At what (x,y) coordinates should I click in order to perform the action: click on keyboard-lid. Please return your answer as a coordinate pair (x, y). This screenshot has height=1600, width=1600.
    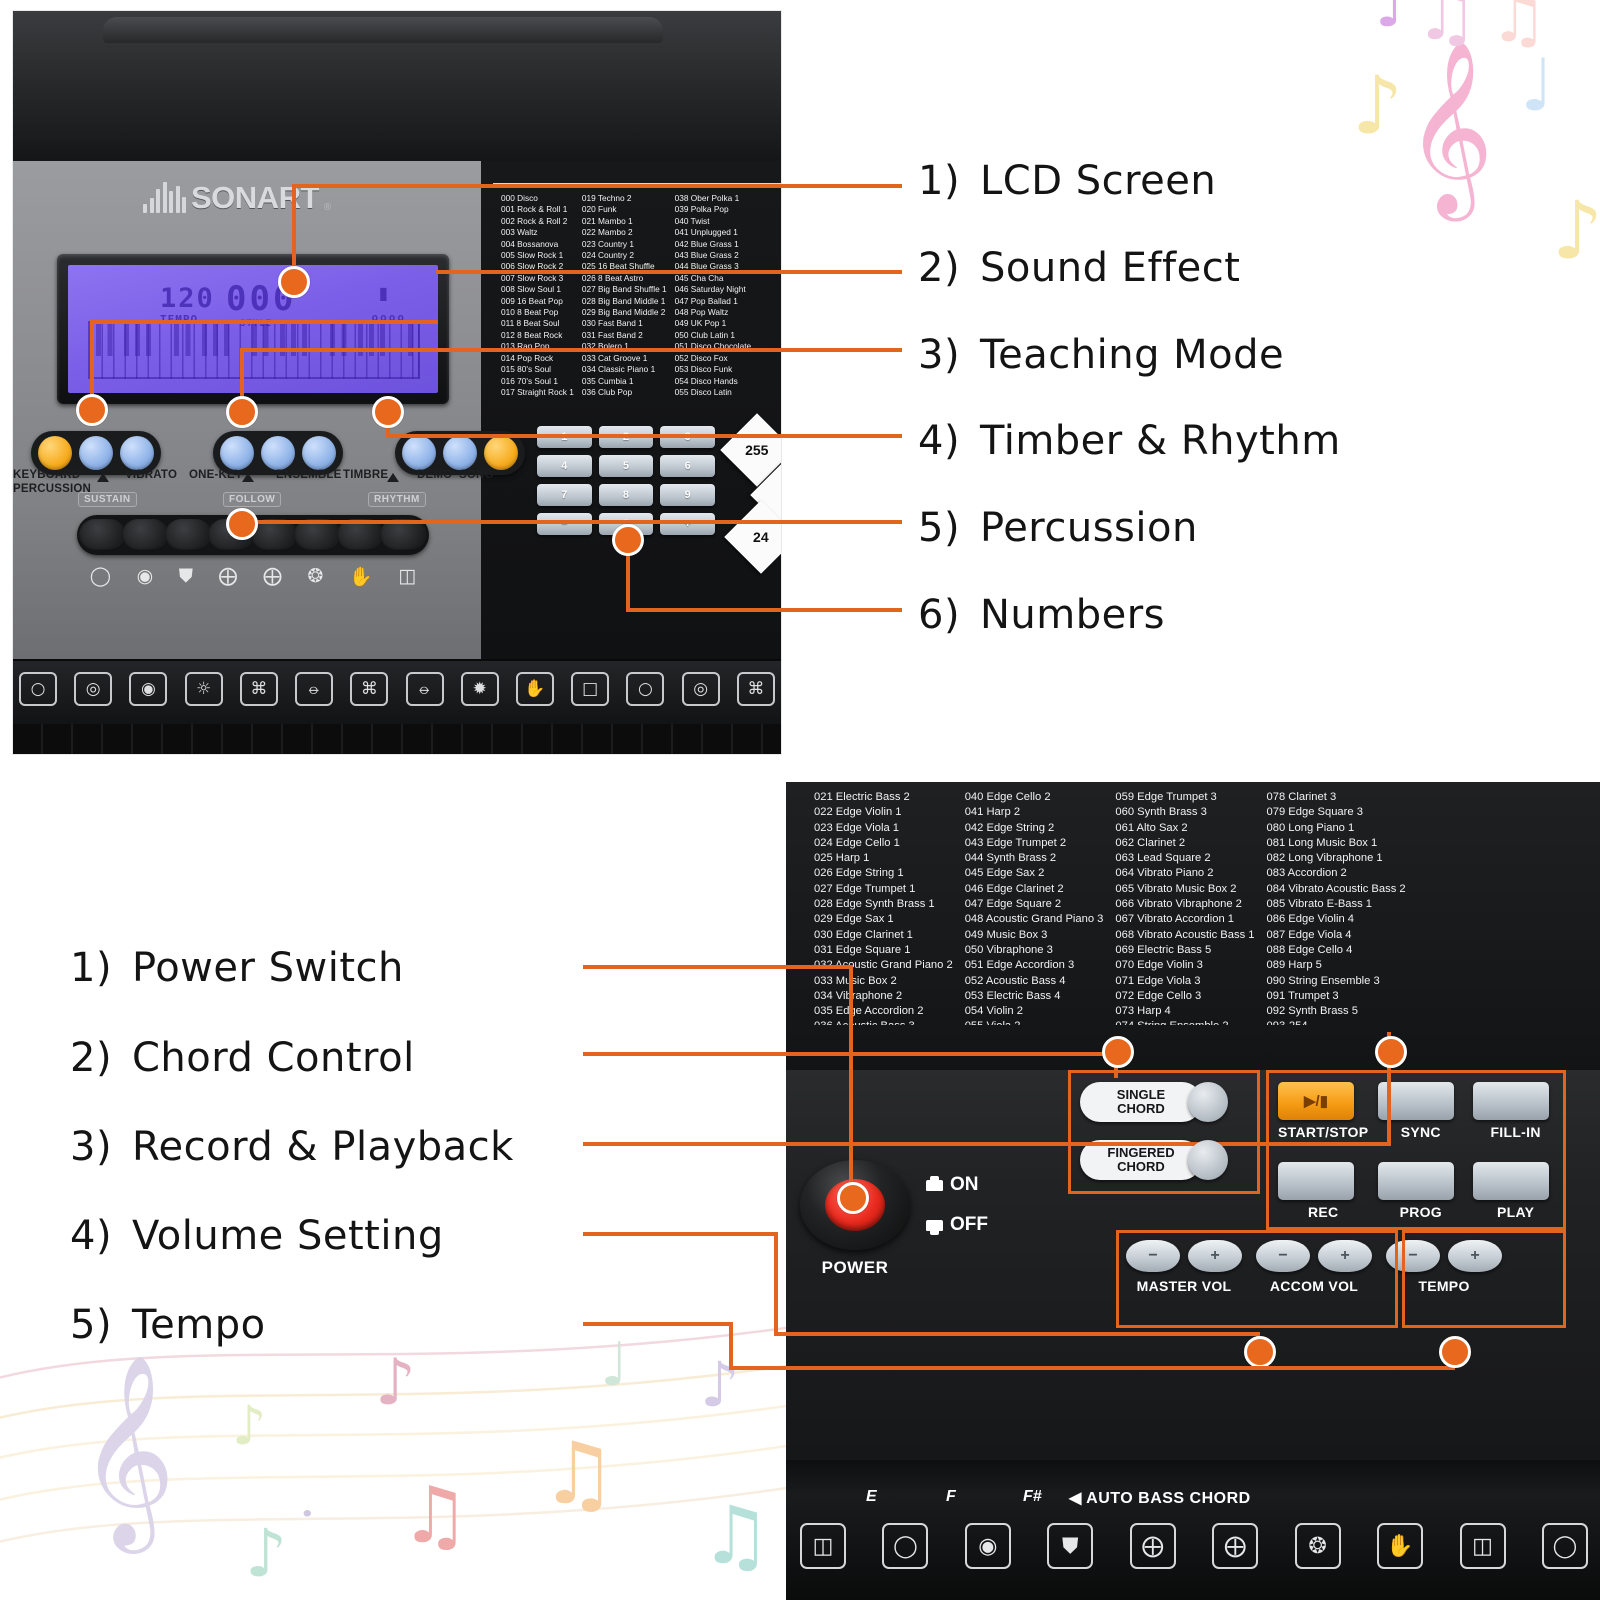
    Looking at the image, I should click on (397, 86).